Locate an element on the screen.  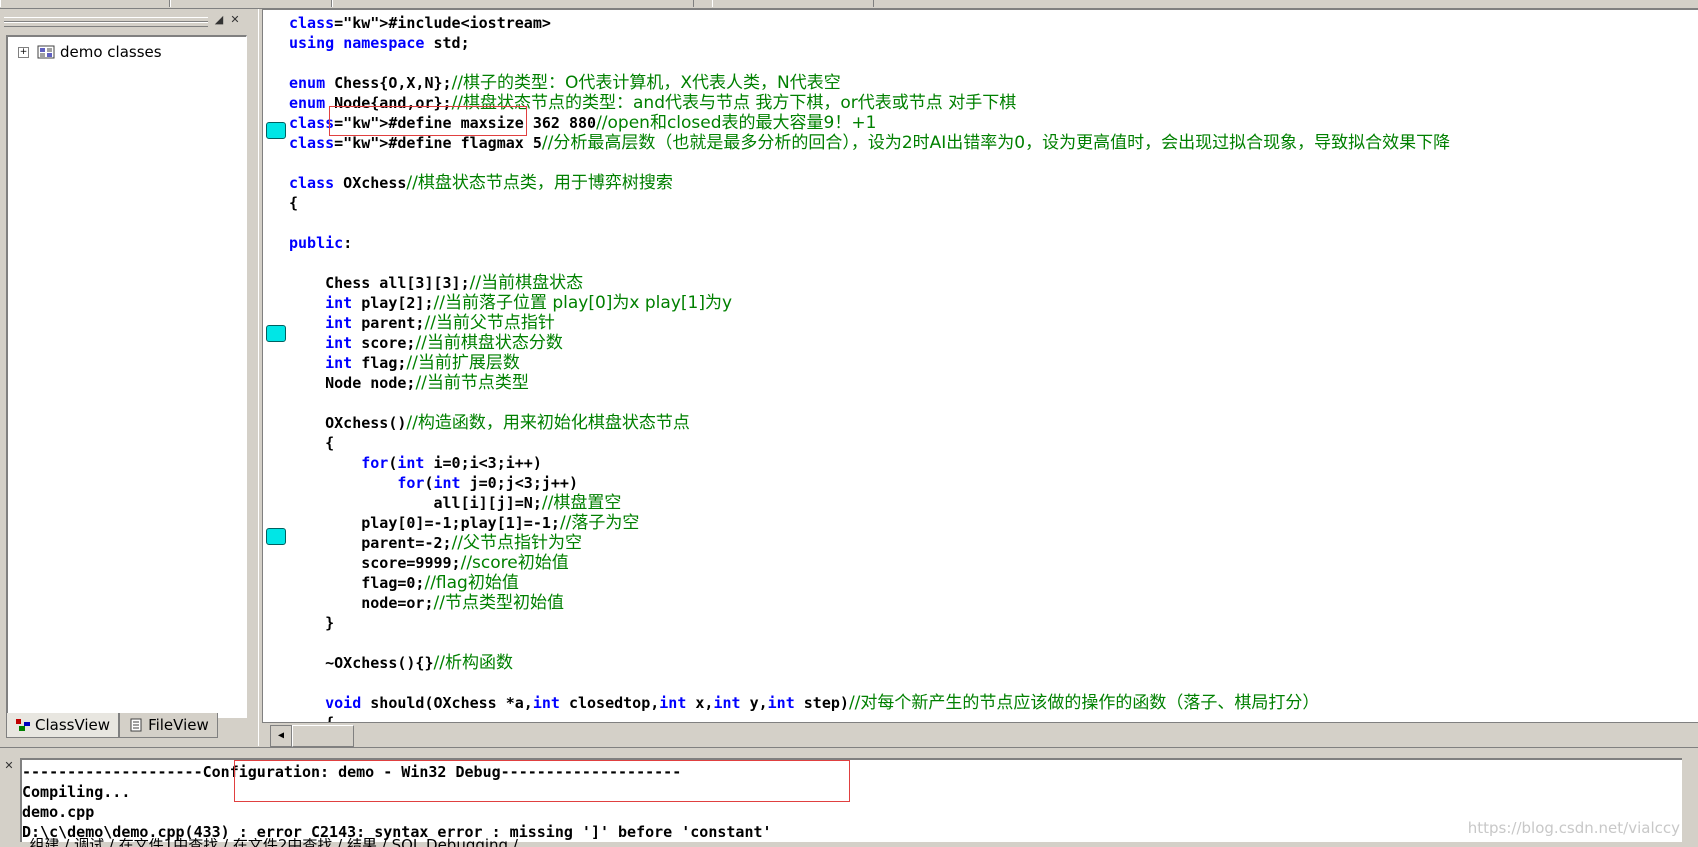
code-line: class="kw">#include is located at coordinates (375, 23).